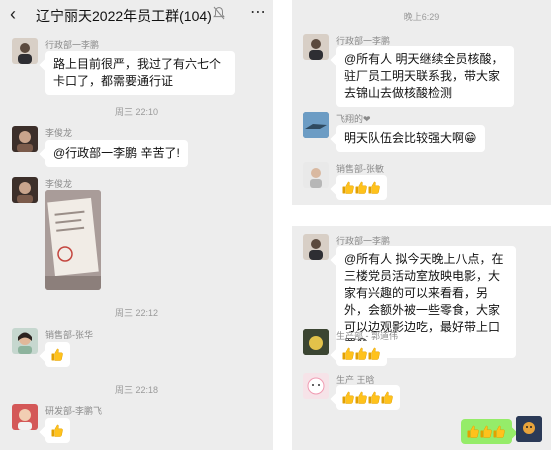 This screenshot has height=450, width=551. I want to click on more-dots-icon: ⋯, so click(258, 12).